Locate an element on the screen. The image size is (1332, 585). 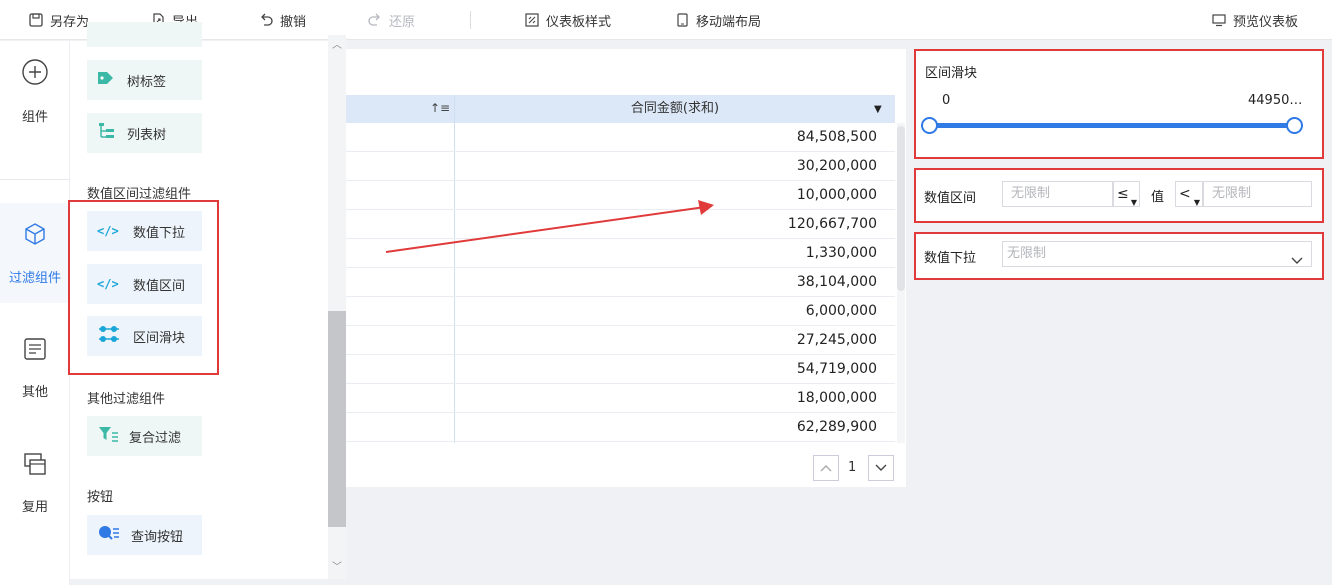
scroll-down-icon: ﹀ is located at coordinates (337, 568).